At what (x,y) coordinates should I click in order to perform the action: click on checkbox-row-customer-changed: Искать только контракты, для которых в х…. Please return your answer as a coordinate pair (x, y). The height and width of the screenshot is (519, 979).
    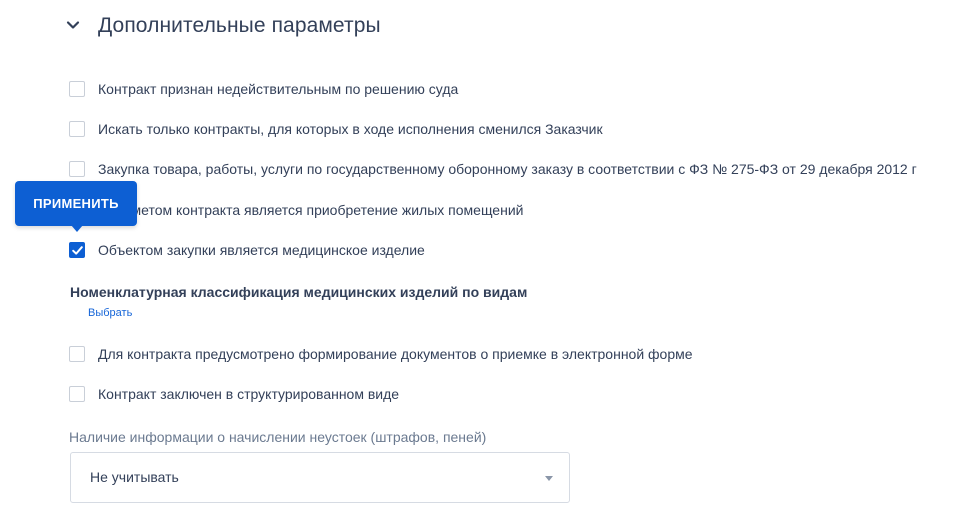
    Looking at the image, I should click on (336, 129).